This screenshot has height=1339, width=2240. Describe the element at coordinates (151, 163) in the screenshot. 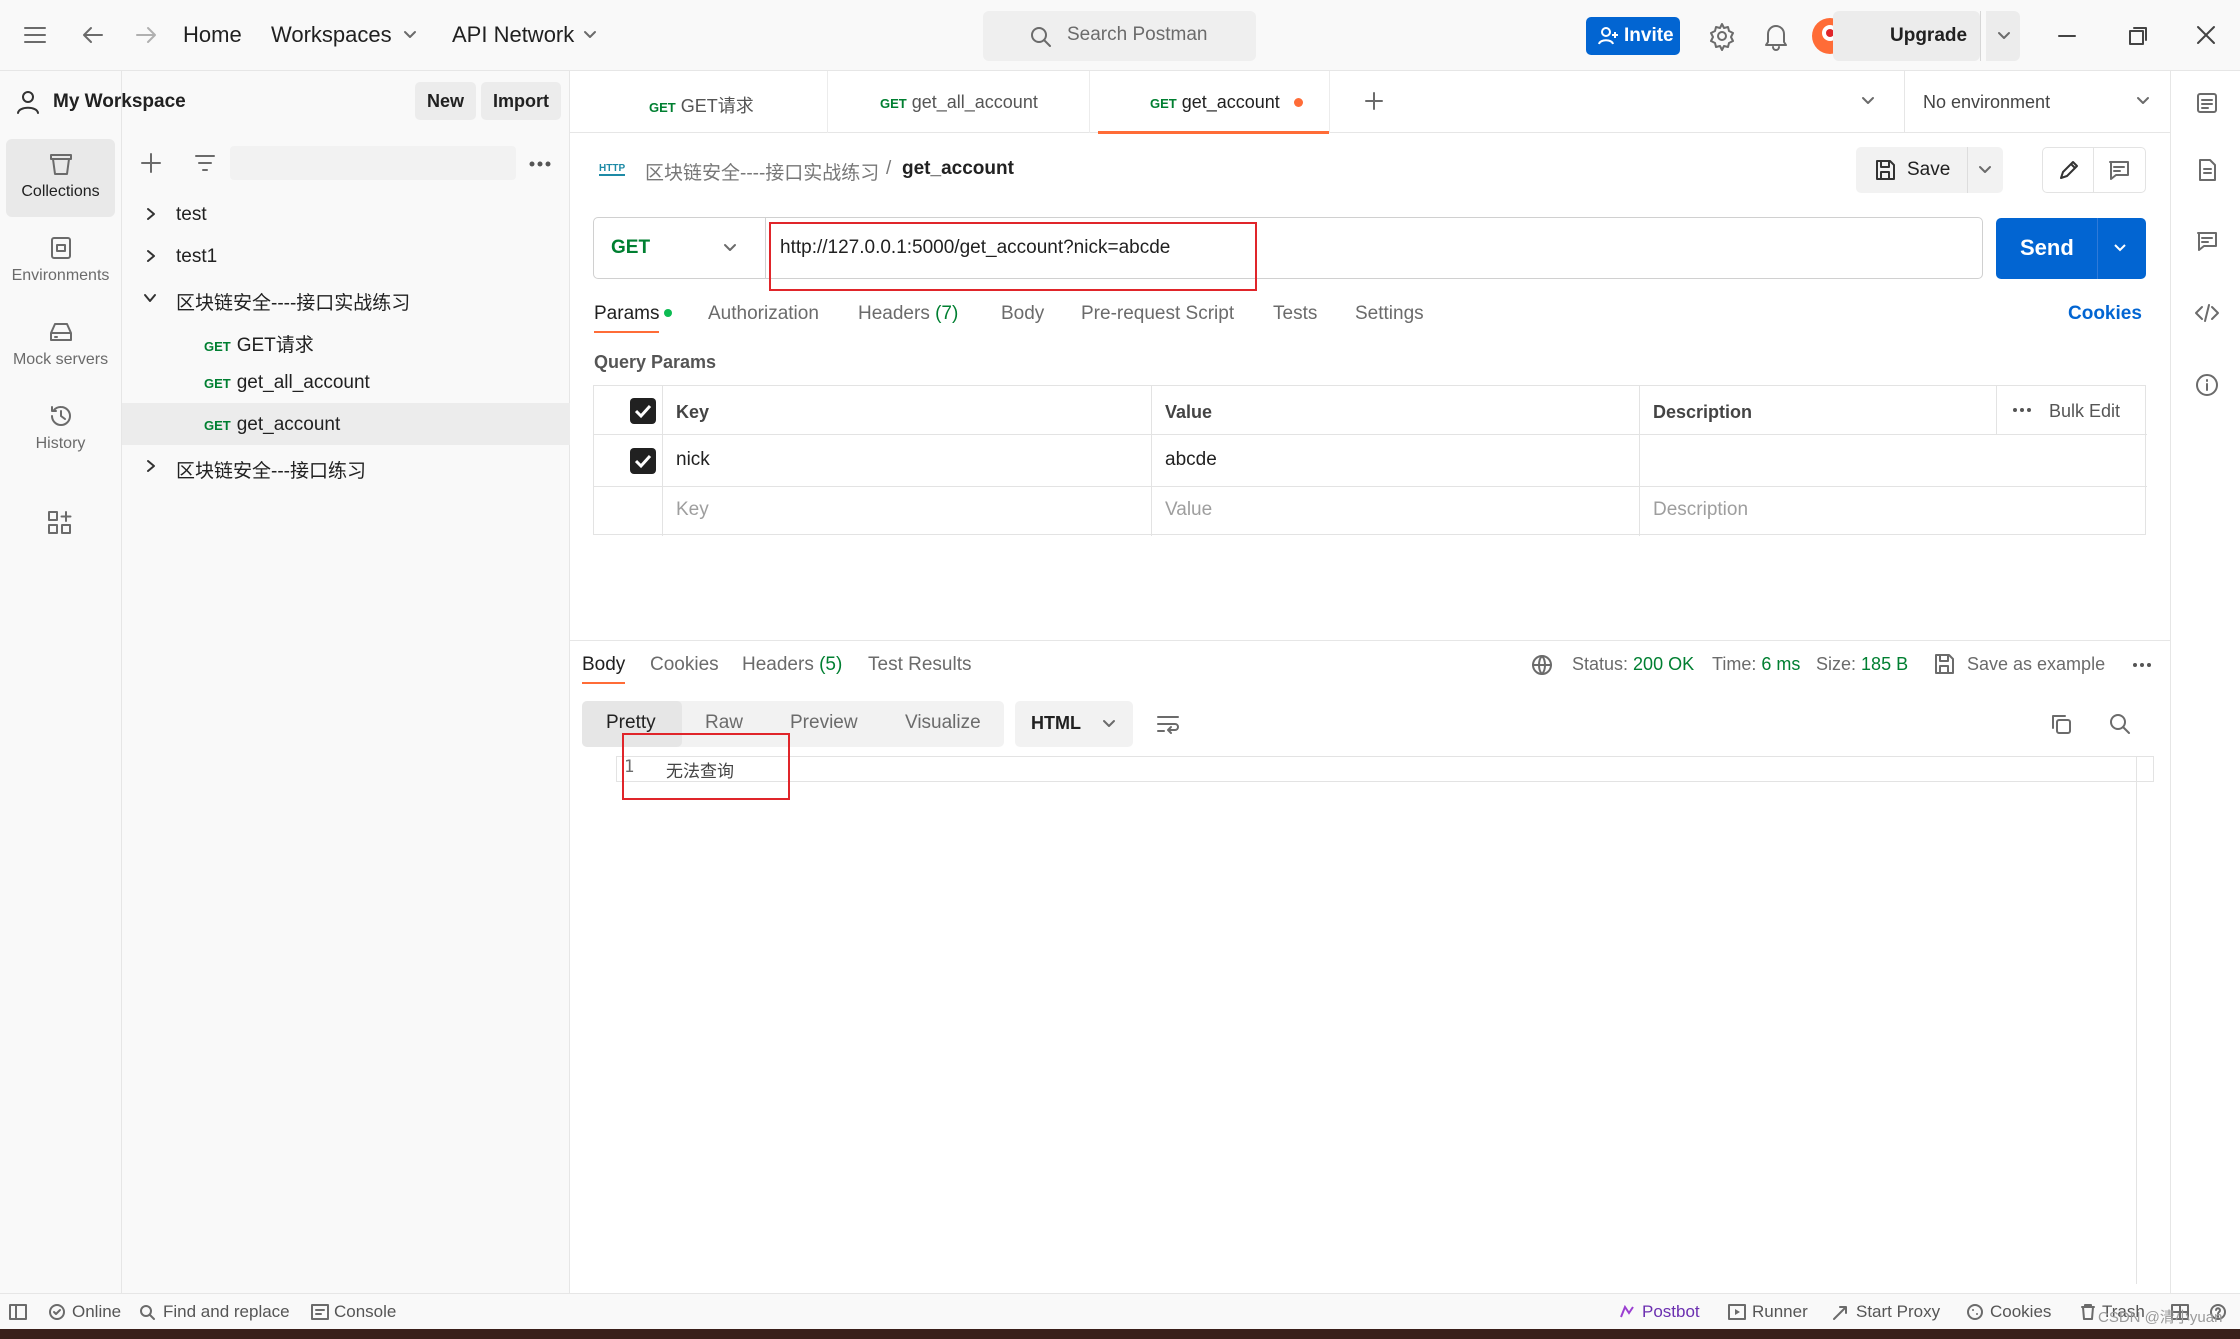

I see `add-collection-icon` at that location.